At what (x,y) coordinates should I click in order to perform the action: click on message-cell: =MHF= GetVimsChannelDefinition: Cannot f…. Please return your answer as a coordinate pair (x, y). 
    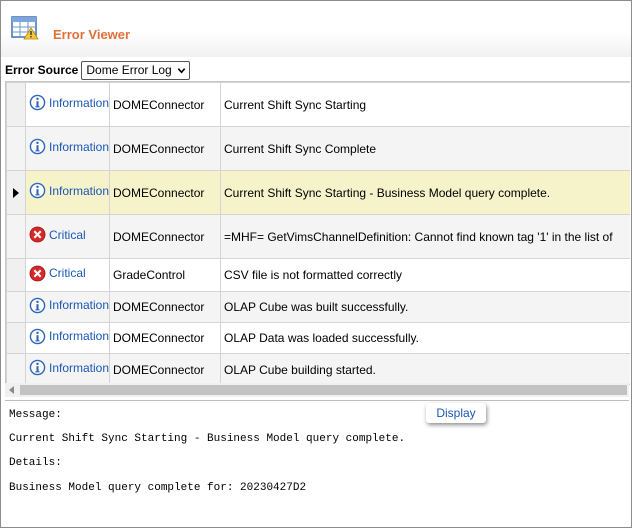
    Looking at the image, I should click on (425, 236).